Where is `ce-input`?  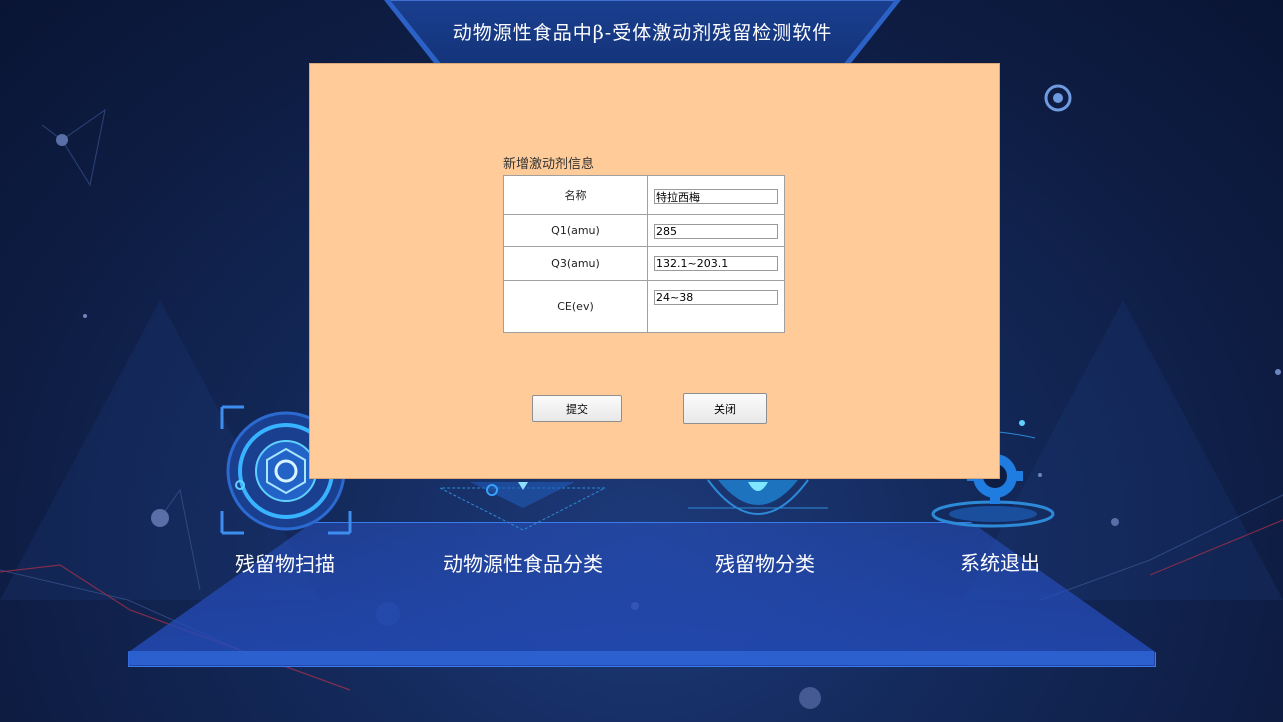
ce-input is located at coordinates (716, 297).